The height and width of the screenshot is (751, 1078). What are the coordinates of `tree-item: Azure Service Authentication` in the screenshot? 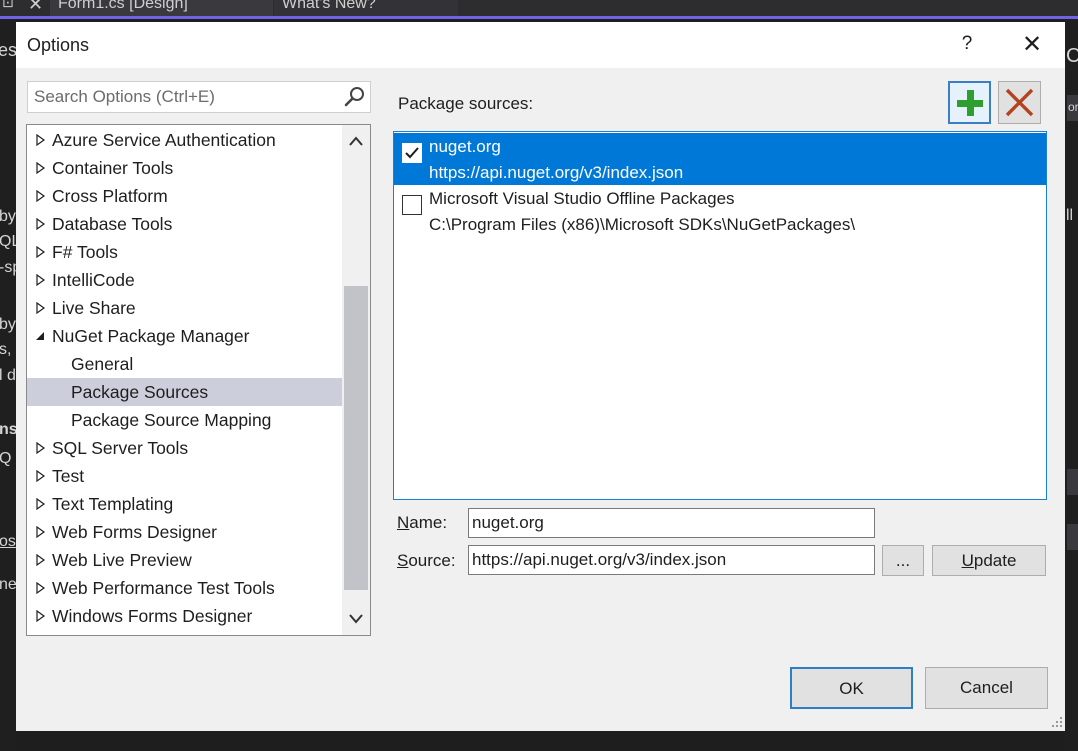 It's located at (184, 140).